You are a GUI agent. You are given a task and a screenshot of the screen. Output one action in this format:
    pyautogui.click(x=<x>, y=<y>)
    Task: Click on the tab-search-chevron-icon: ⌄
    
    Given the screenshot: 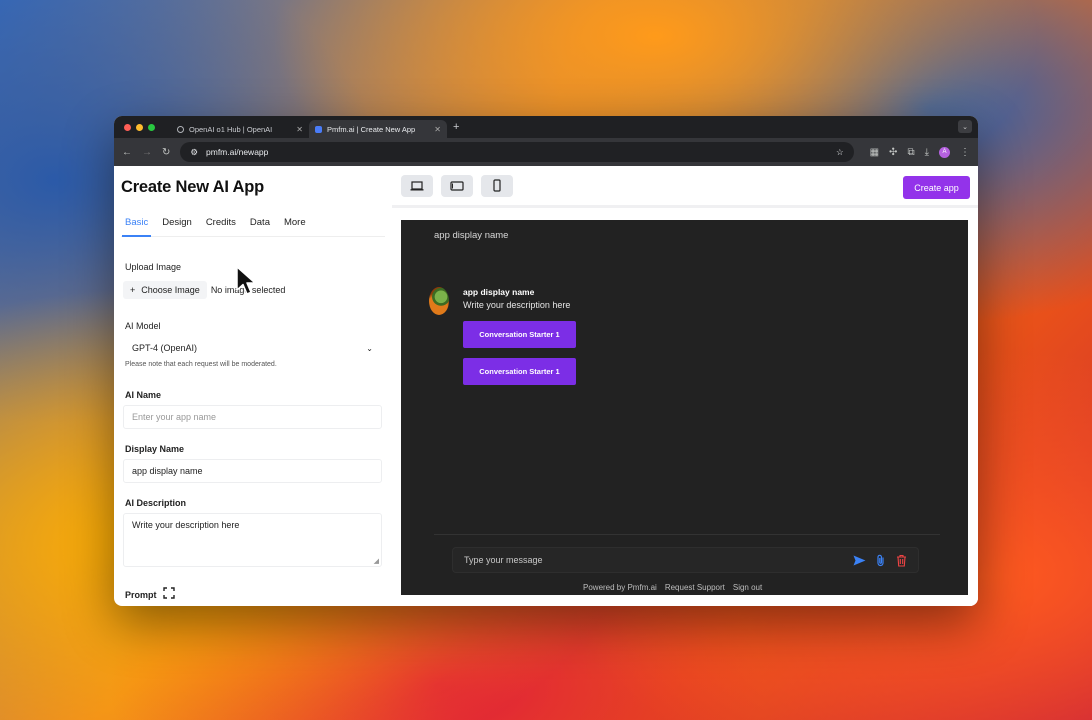 What is the action you would take?
    pyautogui.click(x=965, y=126)
    